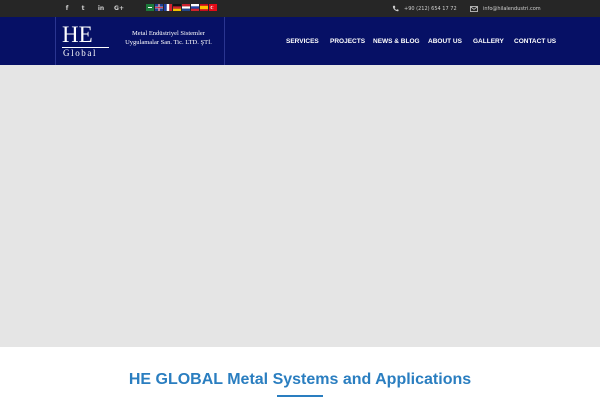 The image size is (600, 400). I want to click on nav-item-contact-us: CONTACT US, so click(535, 41).